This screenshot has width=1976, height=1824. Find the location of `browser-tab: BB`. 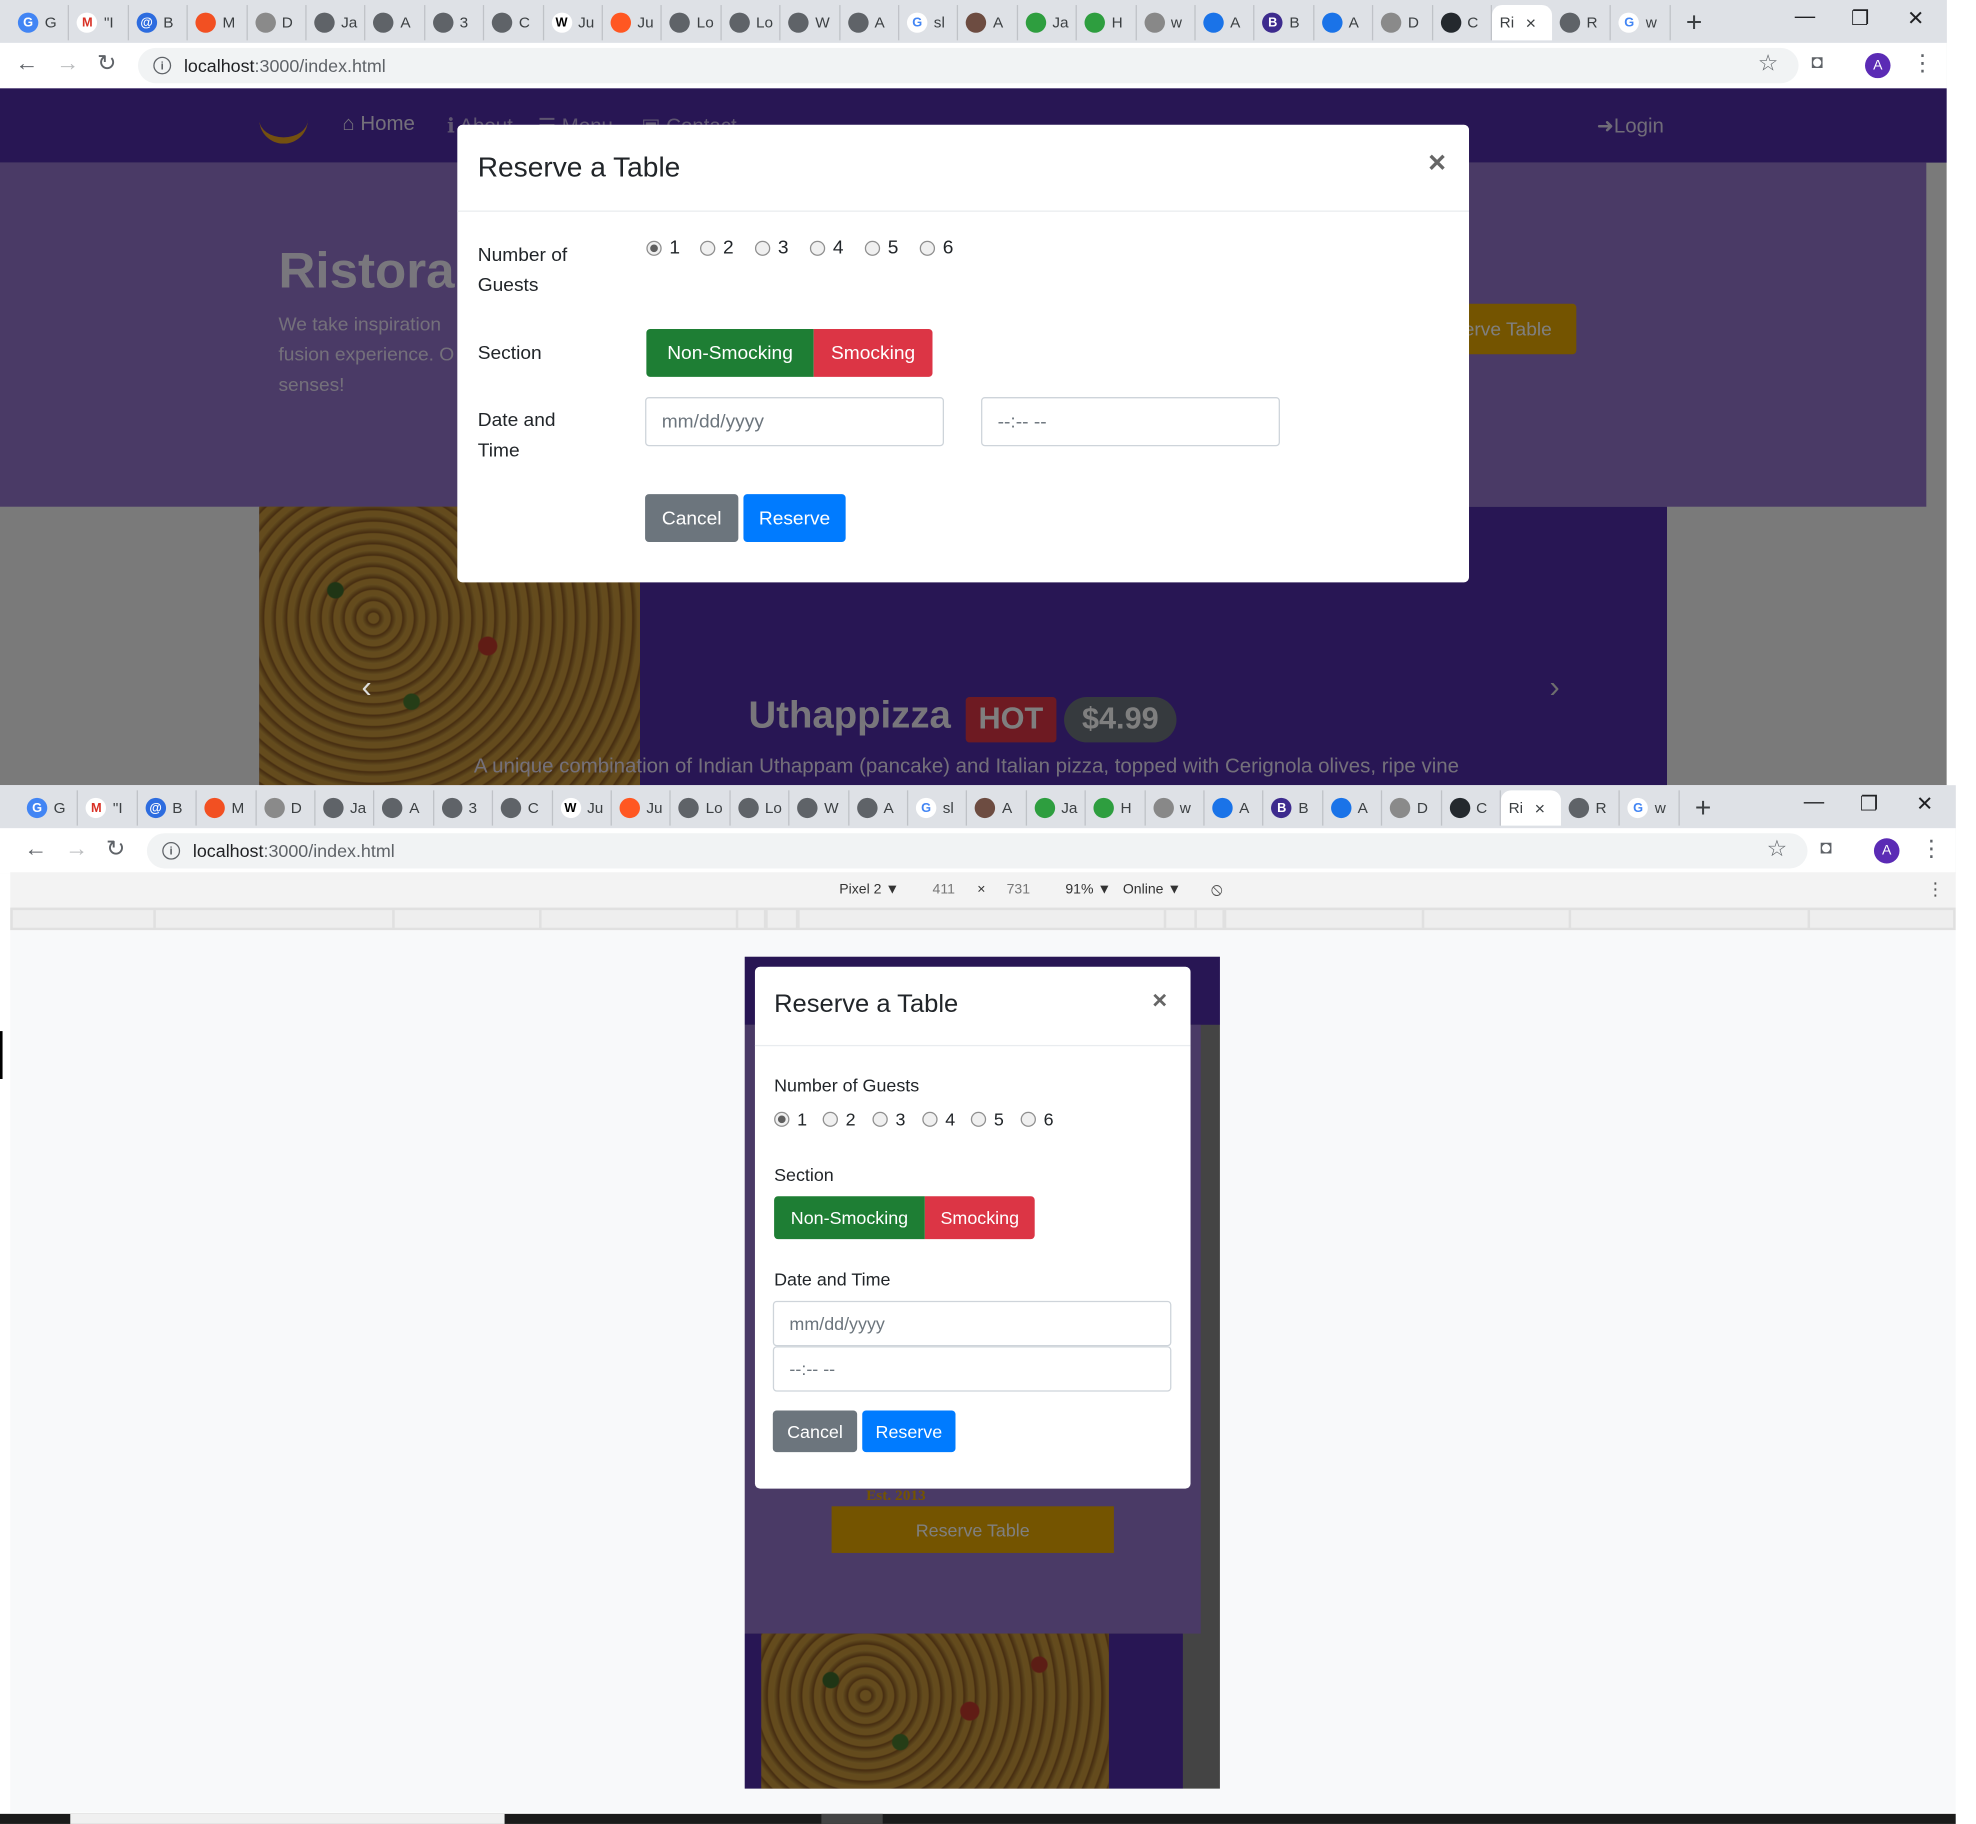

browser-tab: BB is located at coordinates (1285, 23).